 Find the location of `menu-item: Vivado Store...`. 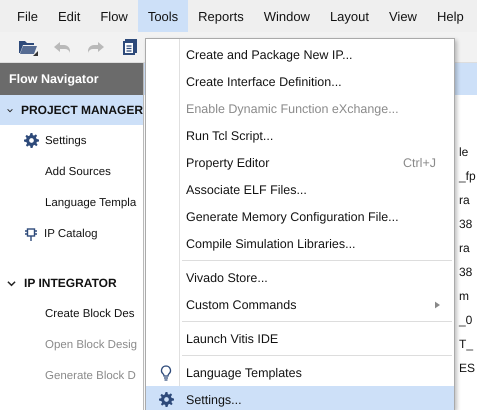

menu-item: Vivado Store... is located at coordinates (300, 277).